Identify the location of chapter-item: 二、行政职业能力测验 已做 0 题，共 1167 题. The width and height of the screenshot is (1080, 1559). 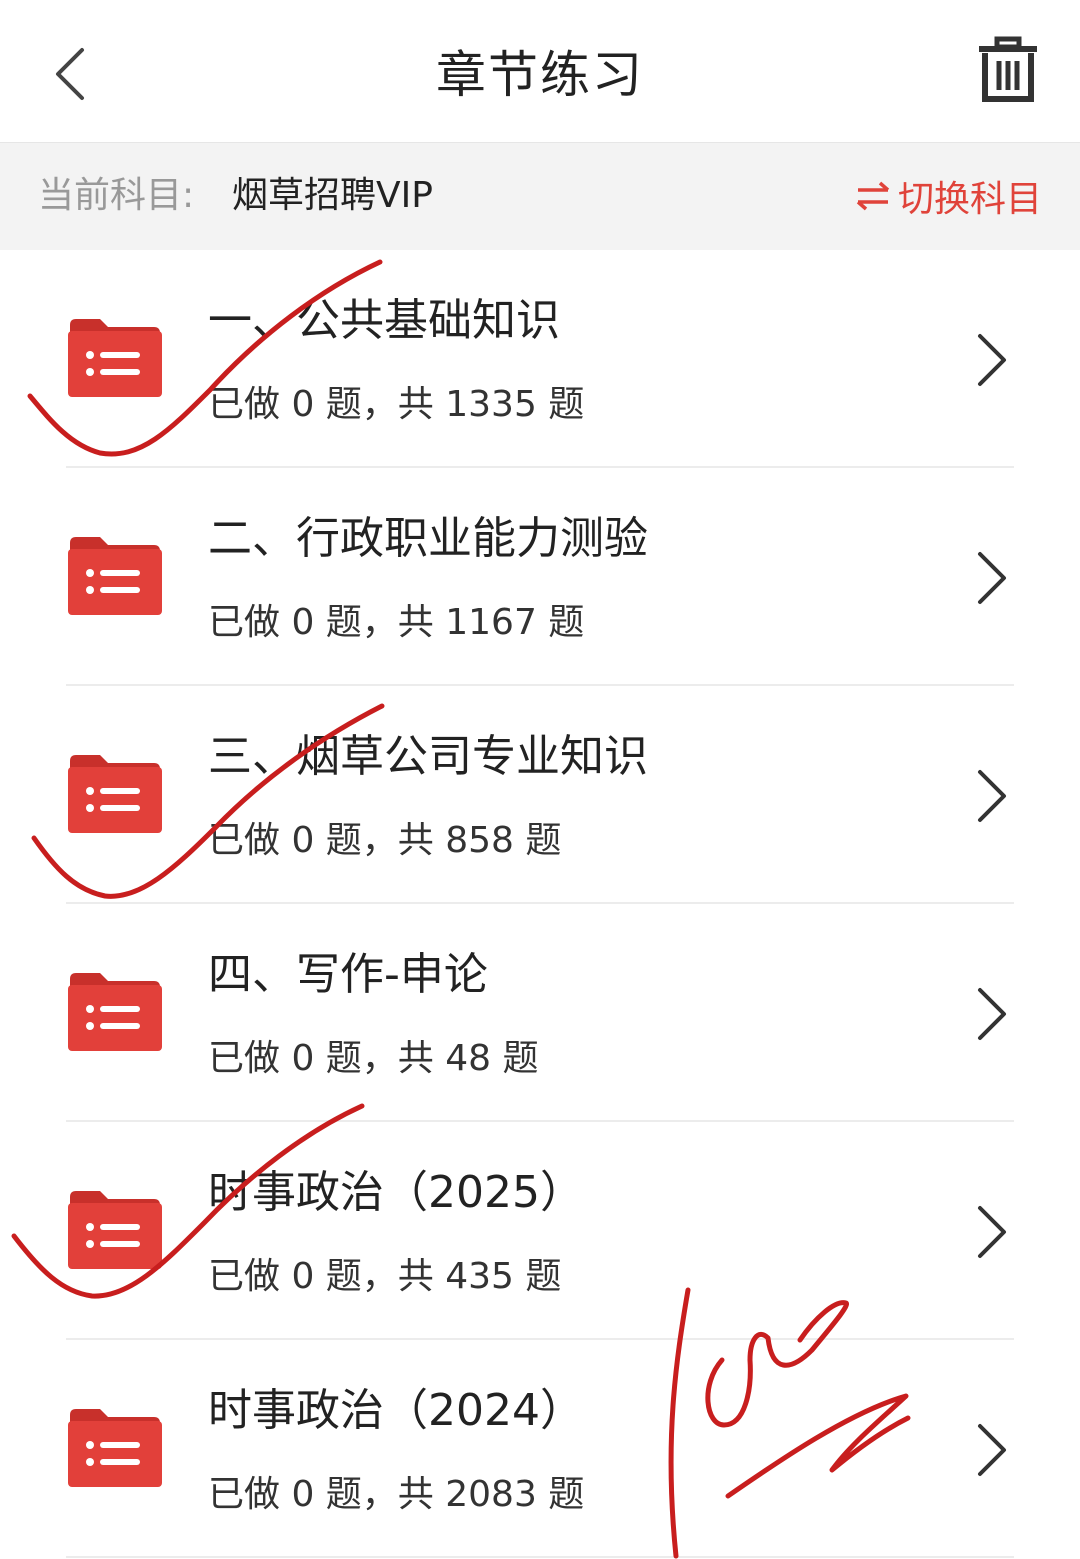
(540, 577).